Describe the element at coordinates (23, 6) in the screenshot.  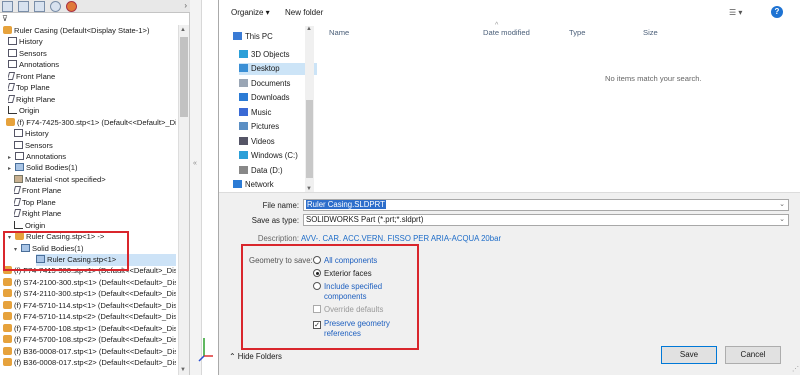
I see `property-manager-tab-icon` at that location.